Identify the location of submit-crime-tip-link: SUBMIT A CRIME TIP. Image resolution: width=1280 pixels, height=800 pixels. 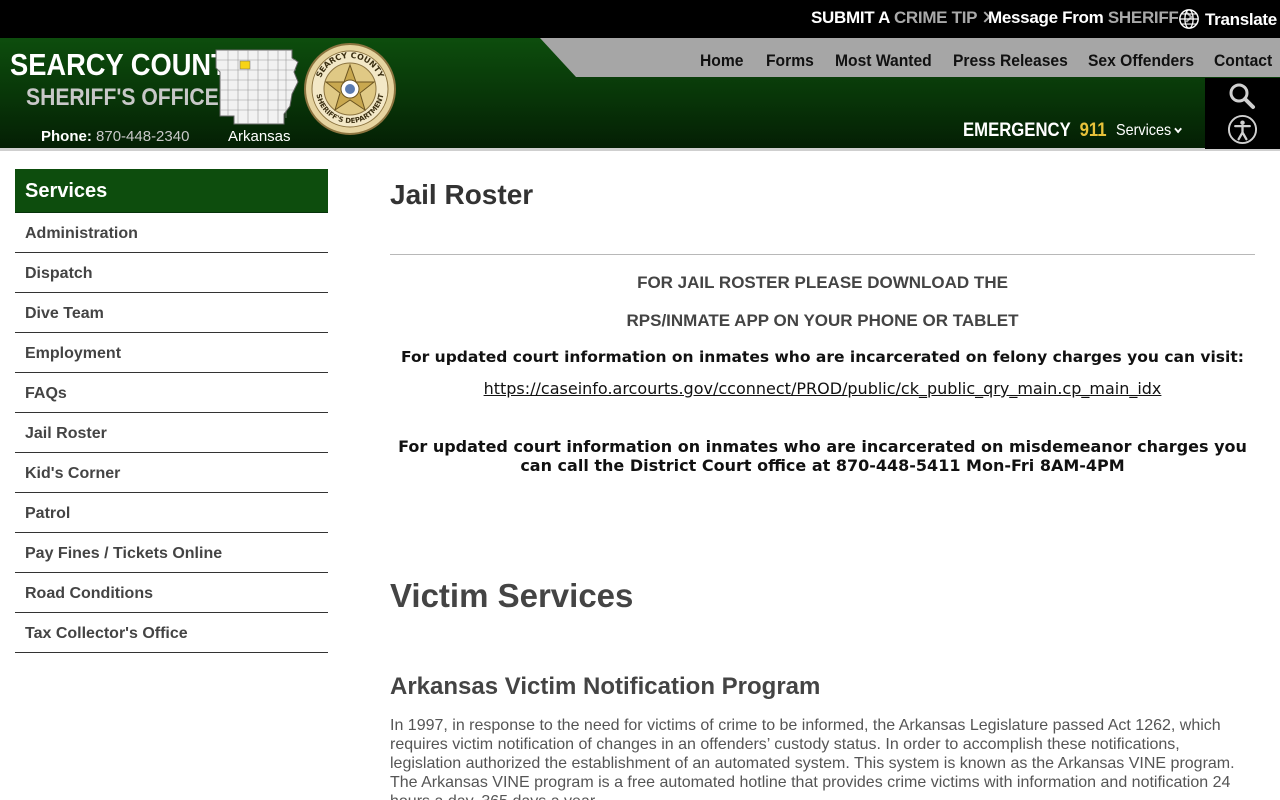
(901, 18).